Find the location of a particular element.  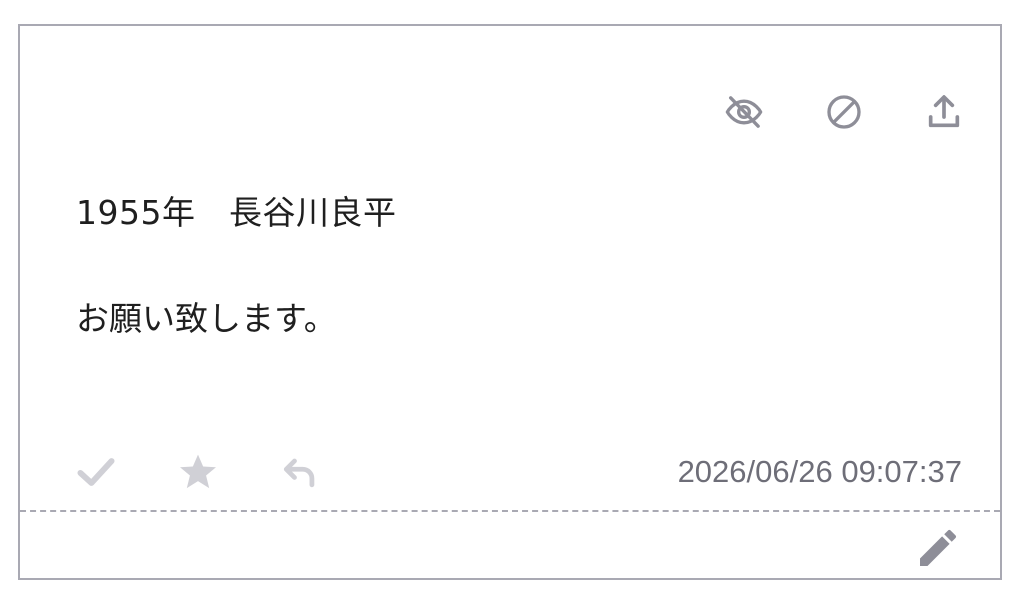

check-icon is located at coordinates (96, 472).